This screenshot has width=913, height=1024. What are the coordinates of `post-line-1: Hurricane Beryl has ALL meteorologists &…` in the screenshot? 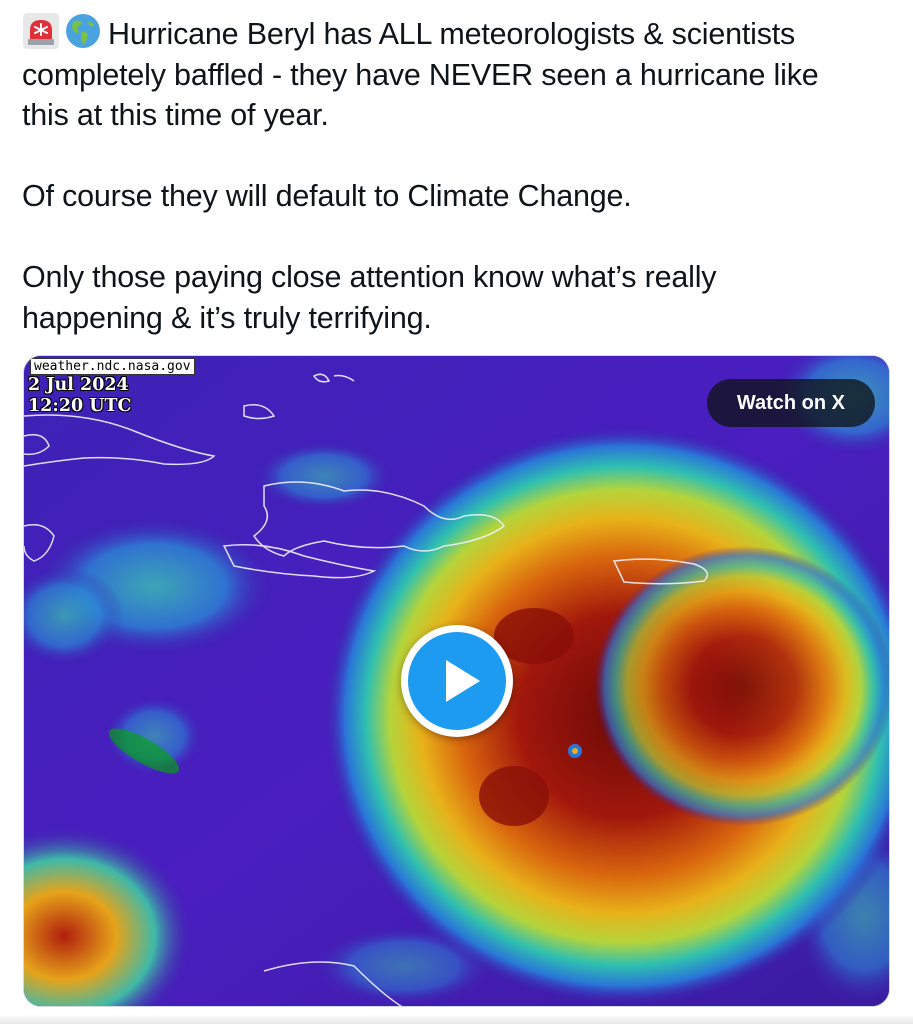 It's located at (452, 34).